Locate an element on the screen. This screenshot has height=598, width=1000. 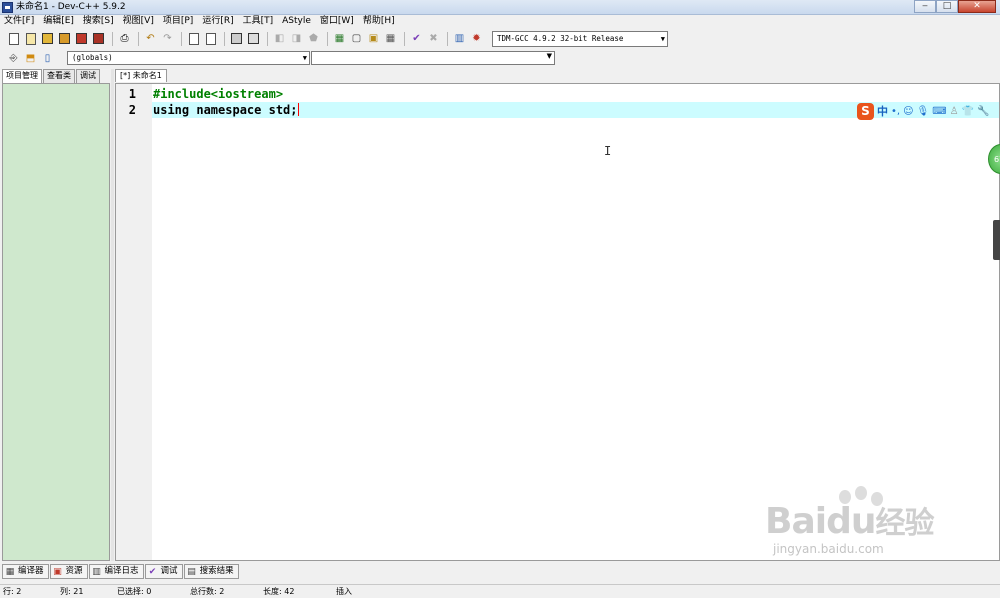
skin-icon: 👕 is located at coordinates (968, 111).